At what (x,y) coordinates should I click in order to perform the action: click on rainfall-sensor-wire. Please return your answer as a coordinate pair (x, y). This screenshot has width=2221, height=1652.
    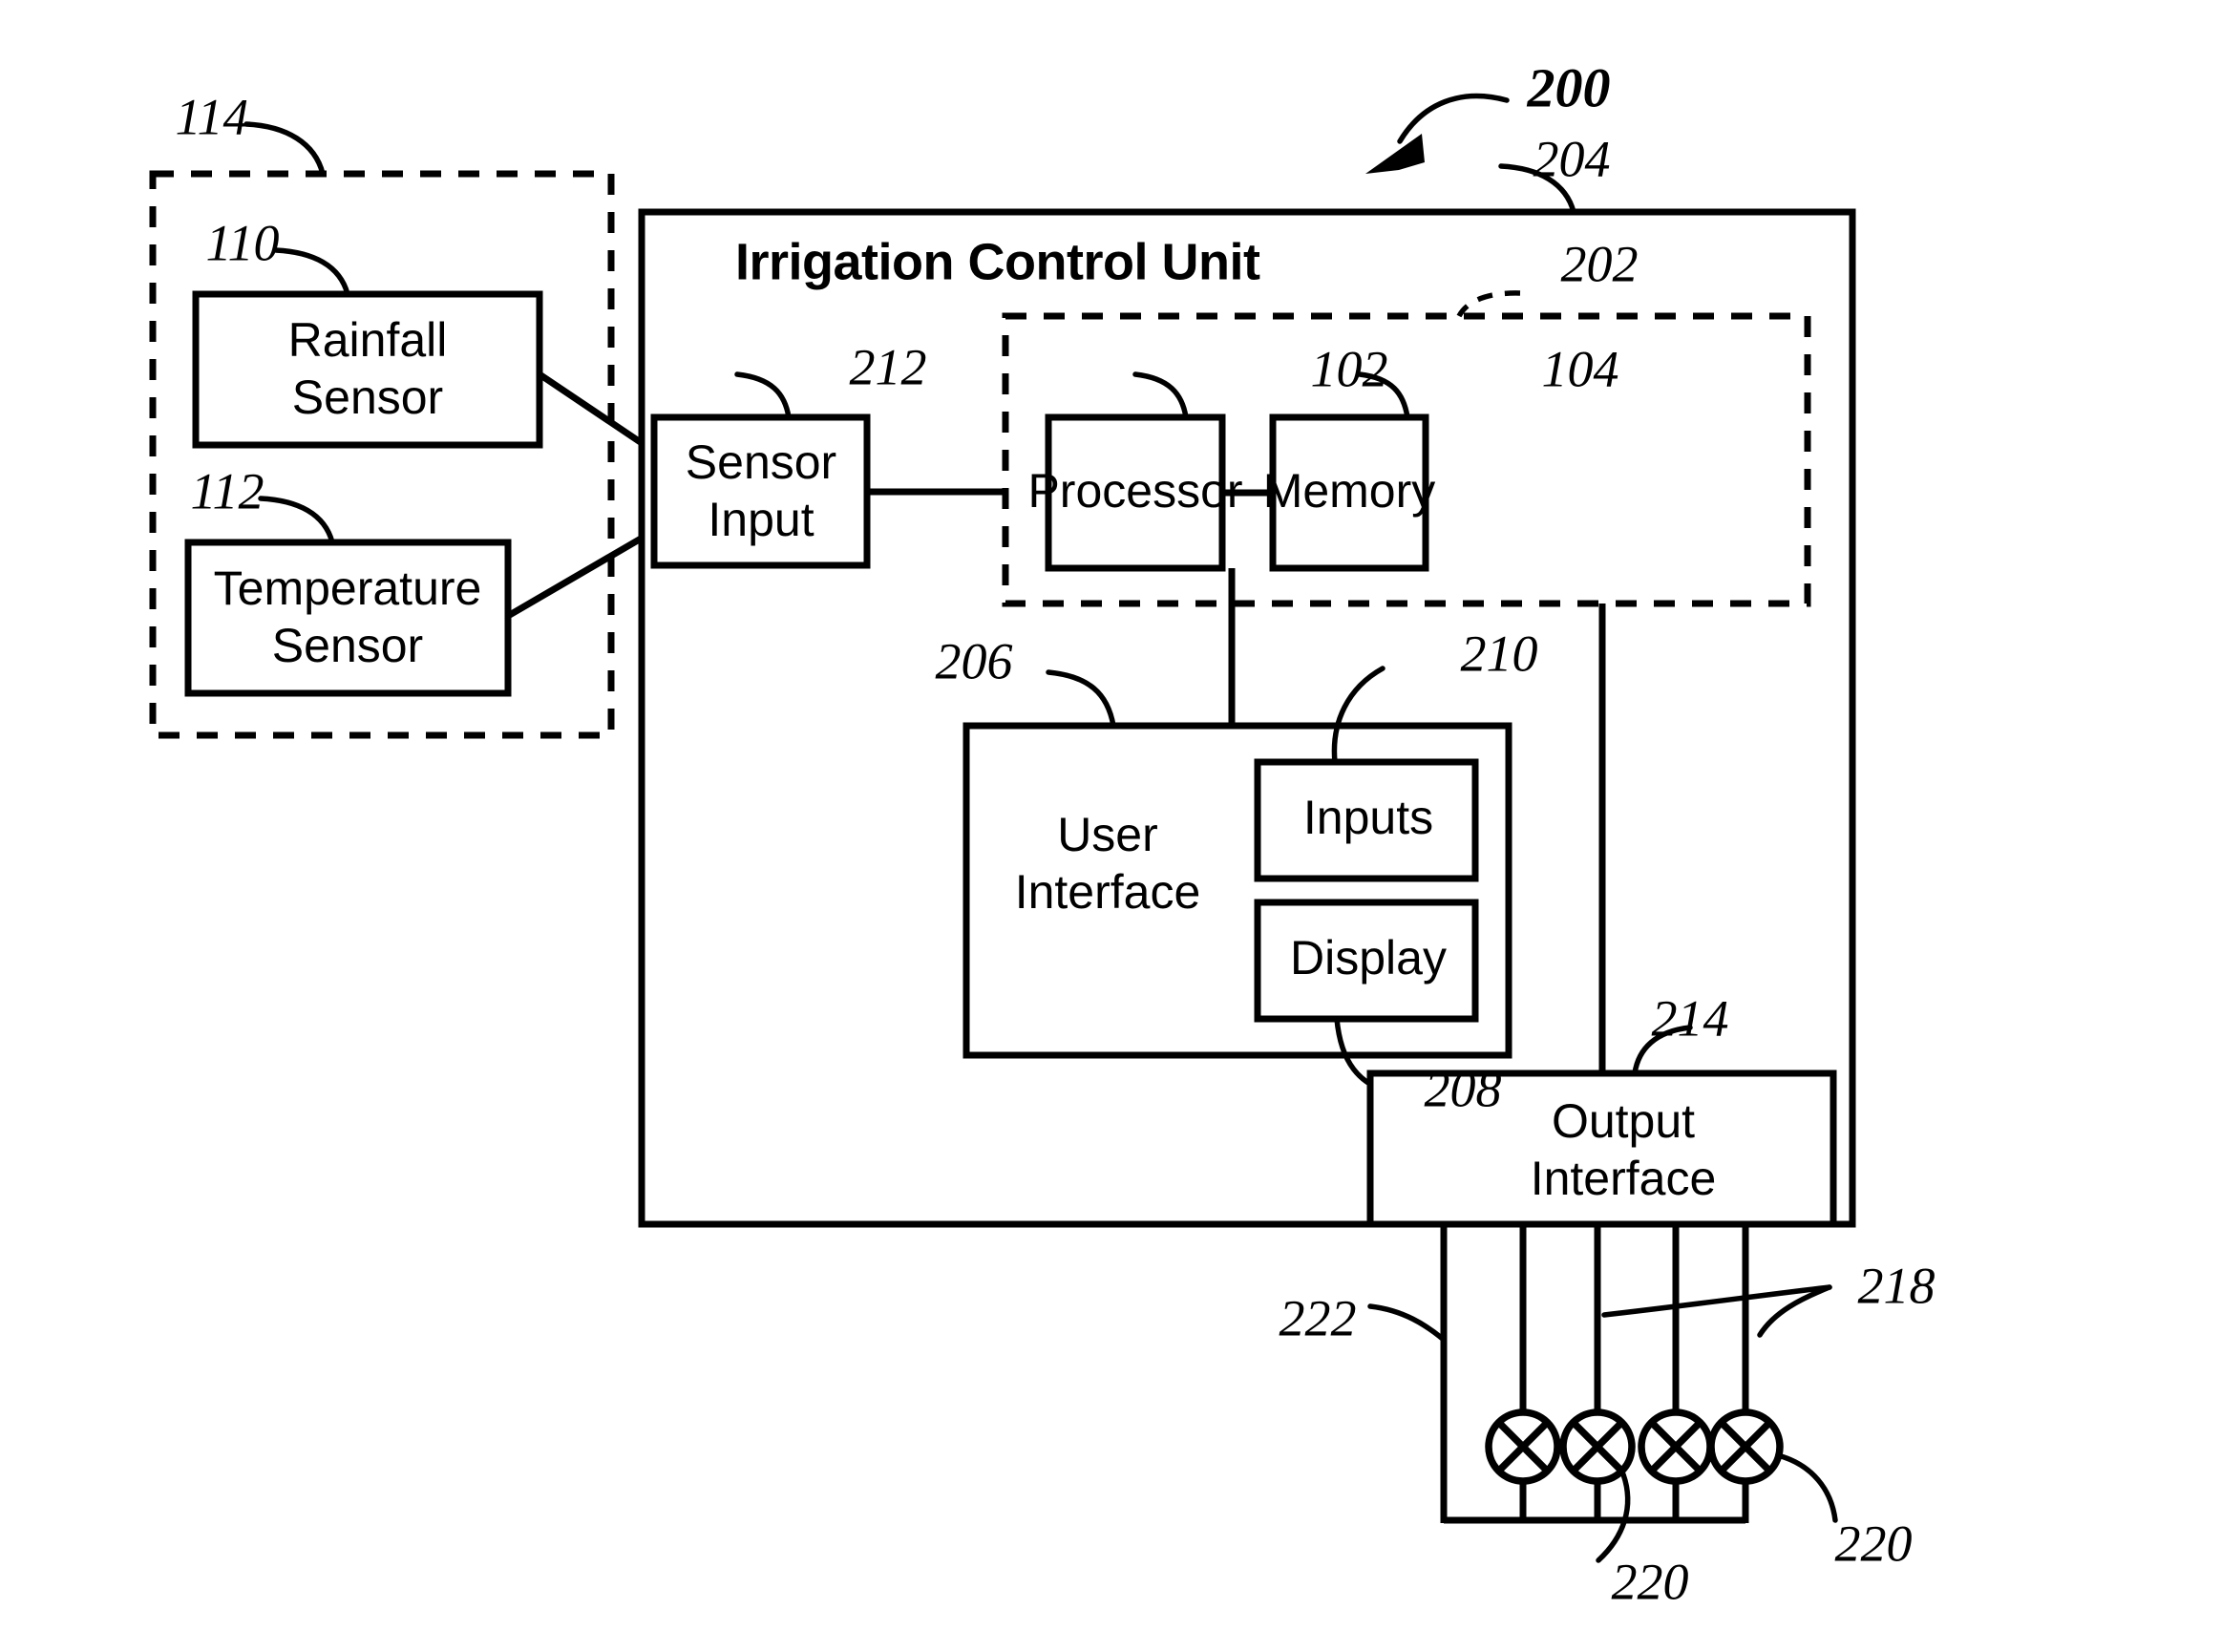
    Looking at the image, I should click on (593, 410).